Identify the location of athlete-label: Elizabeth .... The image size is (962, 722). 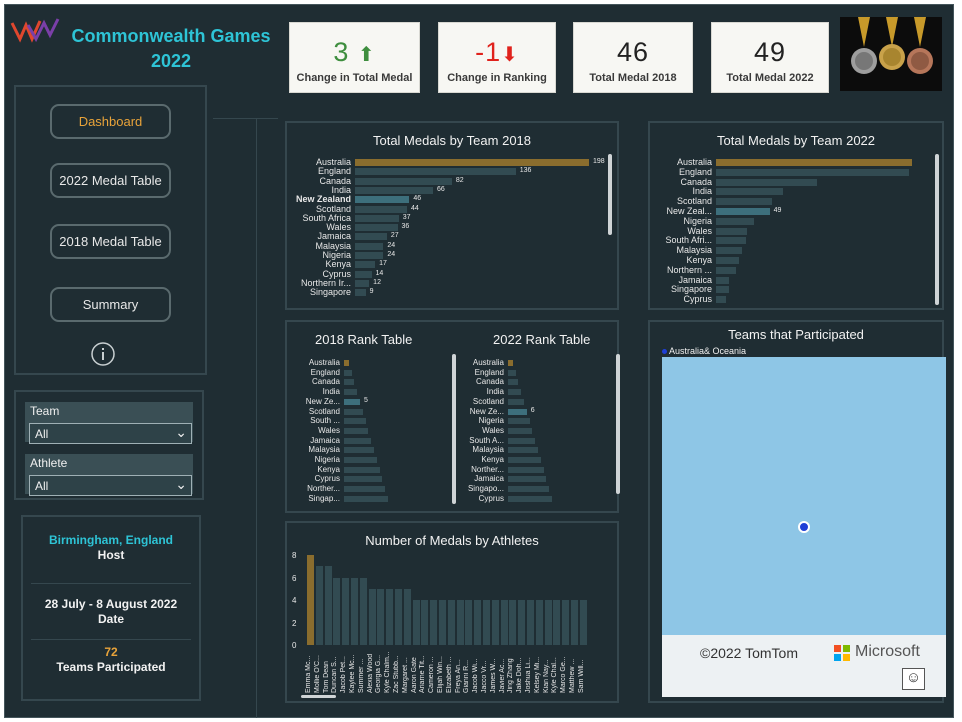
(449, 674).